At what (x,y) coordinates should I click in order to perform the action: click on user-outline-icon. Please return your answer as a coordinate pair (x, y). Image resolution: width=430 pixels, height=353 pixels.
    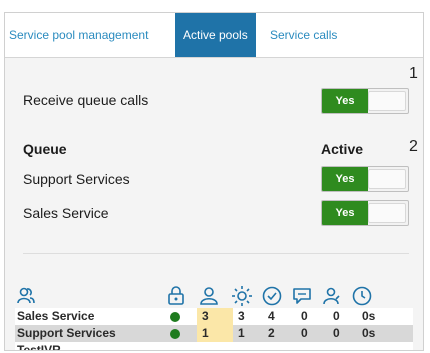
    Looking at the image, I should click on (331, 296).